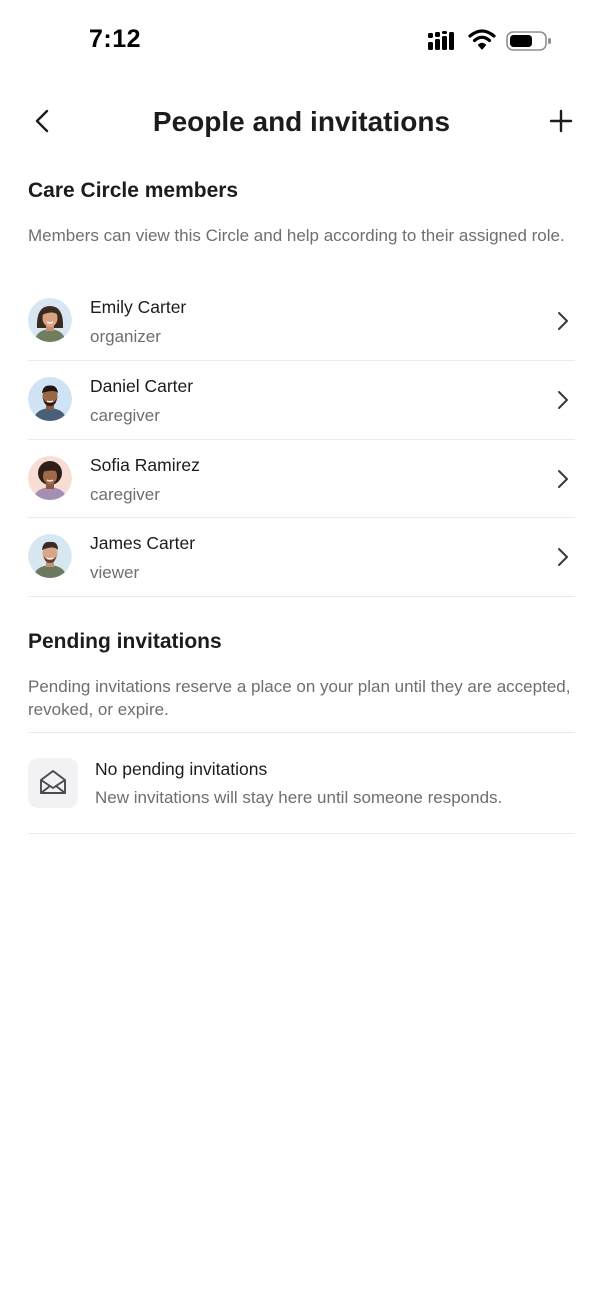 The image size is (603, 1307). Describe the element at coordinates (482, 39) in the screenshot. I see `wifi-icon` at that location.